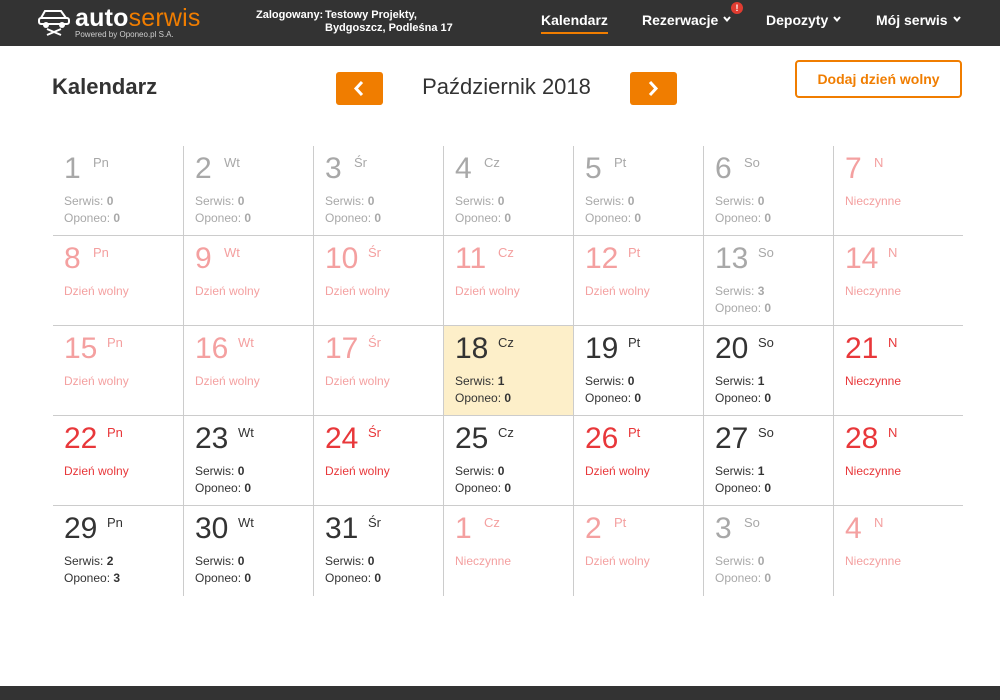  Describe the element at coordinates (248, 371) in the screenshot. I see `calendar-day: 16 Wt Dzień wolny` at that location.